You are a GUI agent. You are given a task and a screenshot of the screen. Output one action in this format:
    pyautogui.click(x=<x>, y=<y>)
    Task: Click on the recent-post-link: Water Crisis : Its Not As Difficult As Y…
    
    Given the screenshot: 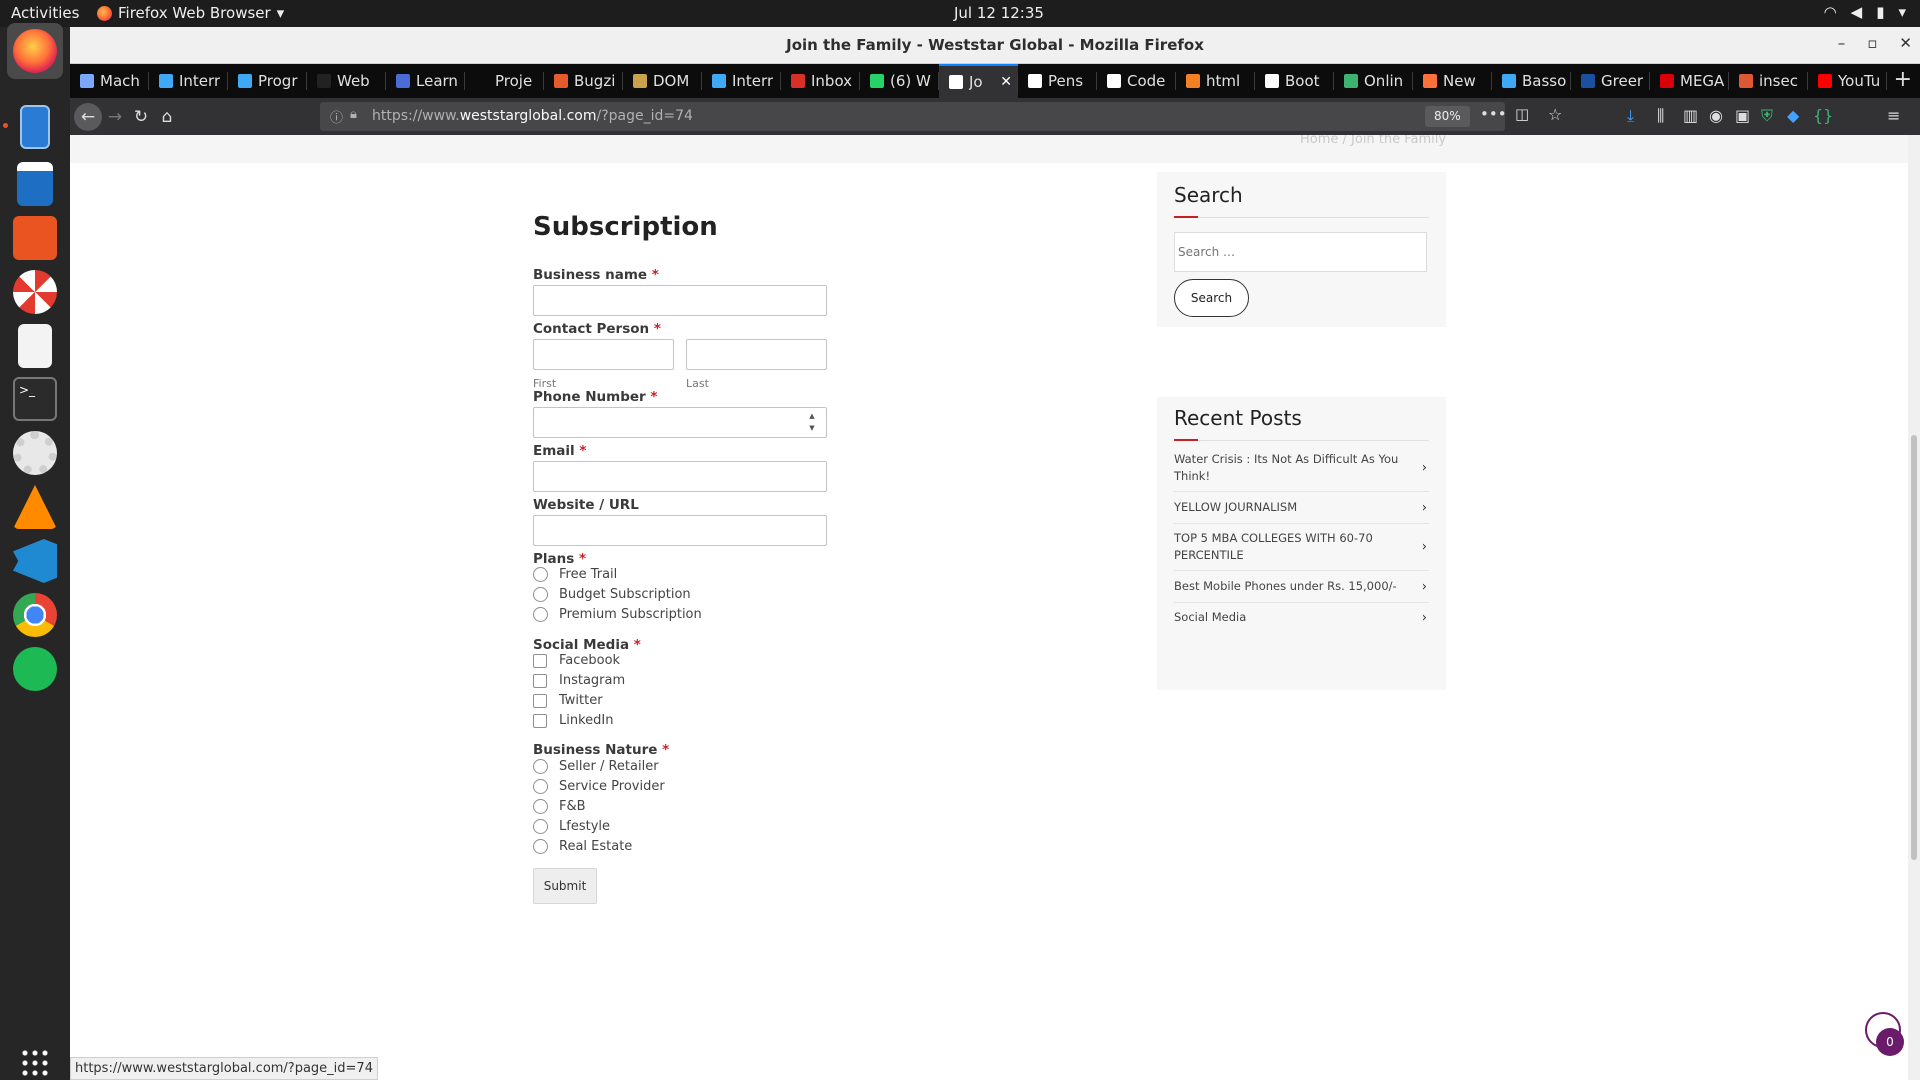 What is the action you would take?
    pyautogui.click(x=1301, y=468)
    